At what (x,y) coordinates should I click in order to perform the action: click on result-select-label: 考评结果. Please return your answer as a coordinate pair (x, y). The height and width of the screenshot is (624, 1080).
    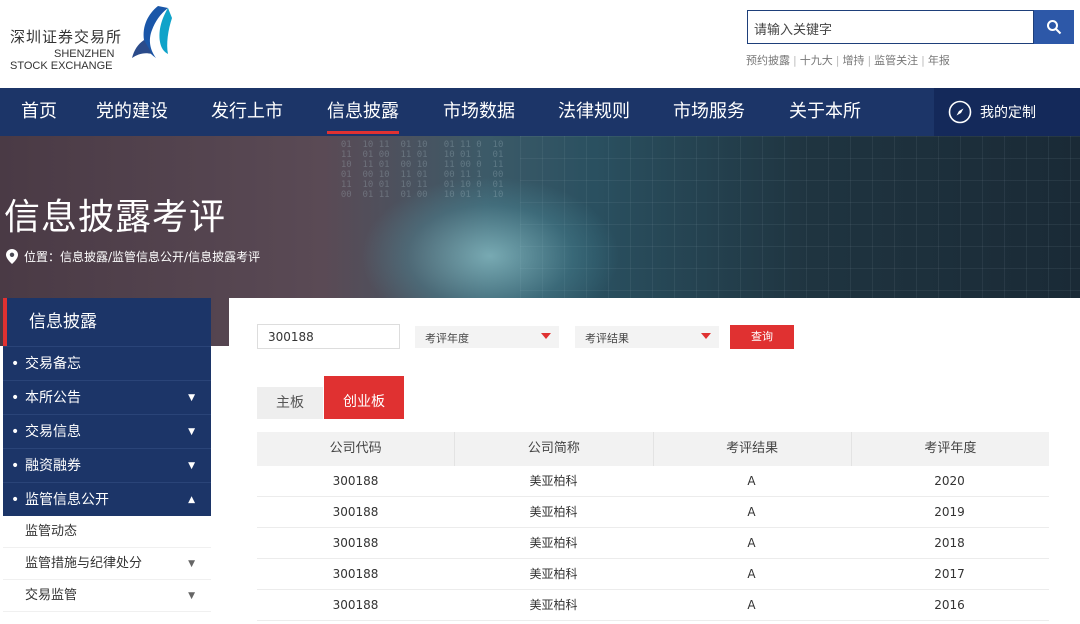
    Looking at the image, I should click on (607, 338).